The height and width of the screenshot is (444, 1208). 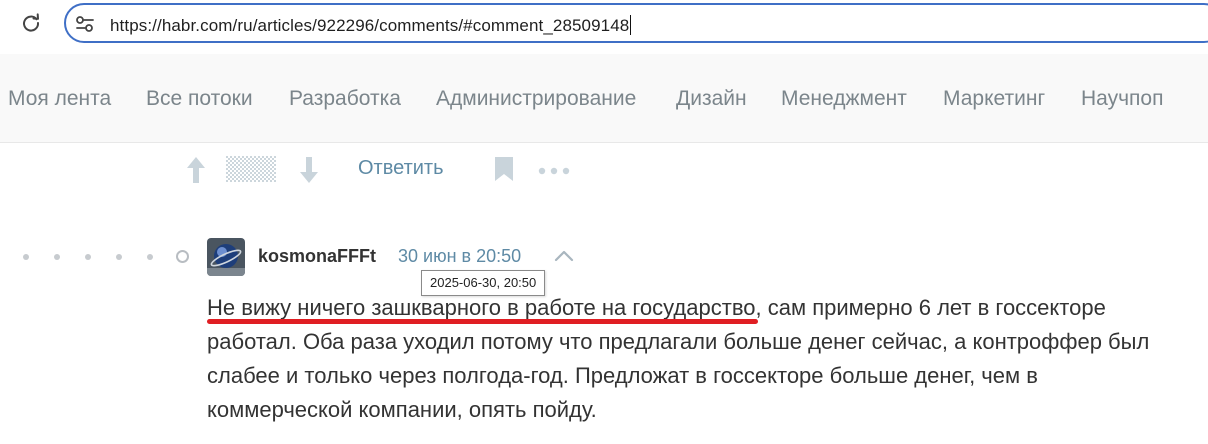 What do you see at coordinates (85, 24) in the screenshot?
I see `site-settings-icon` at bounding box center [85, 24].